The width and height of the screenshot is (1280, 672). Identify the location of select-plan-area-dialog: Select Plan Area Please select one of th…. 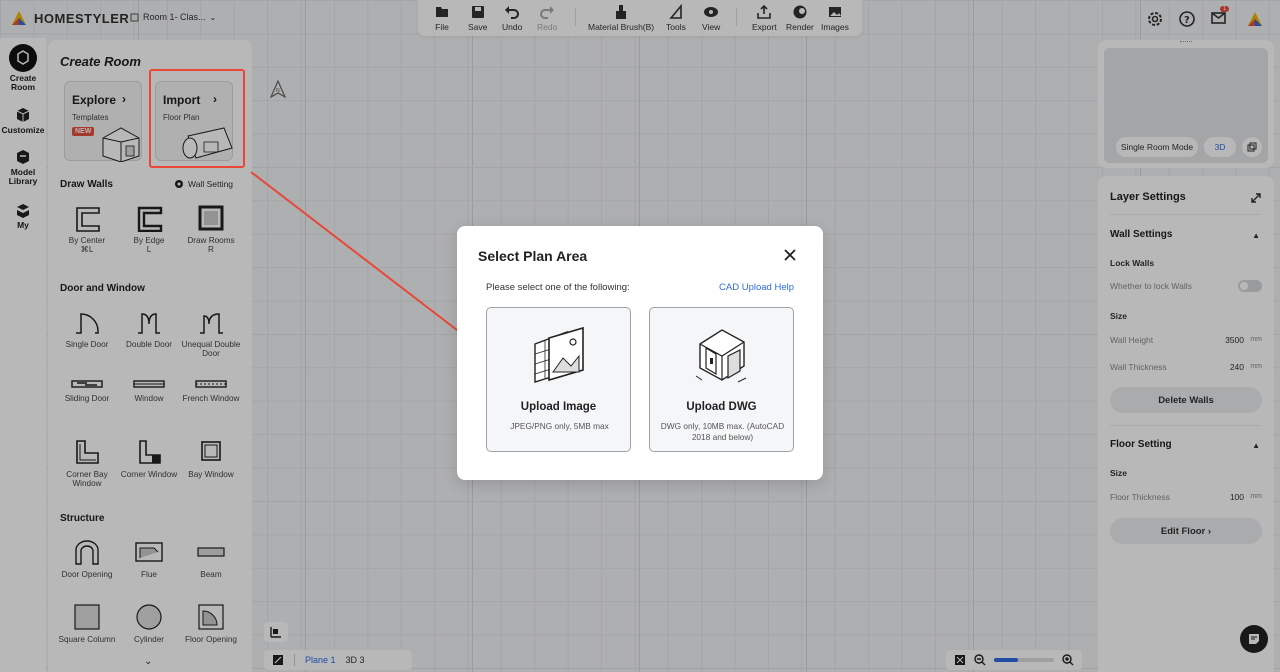
(640, 353).